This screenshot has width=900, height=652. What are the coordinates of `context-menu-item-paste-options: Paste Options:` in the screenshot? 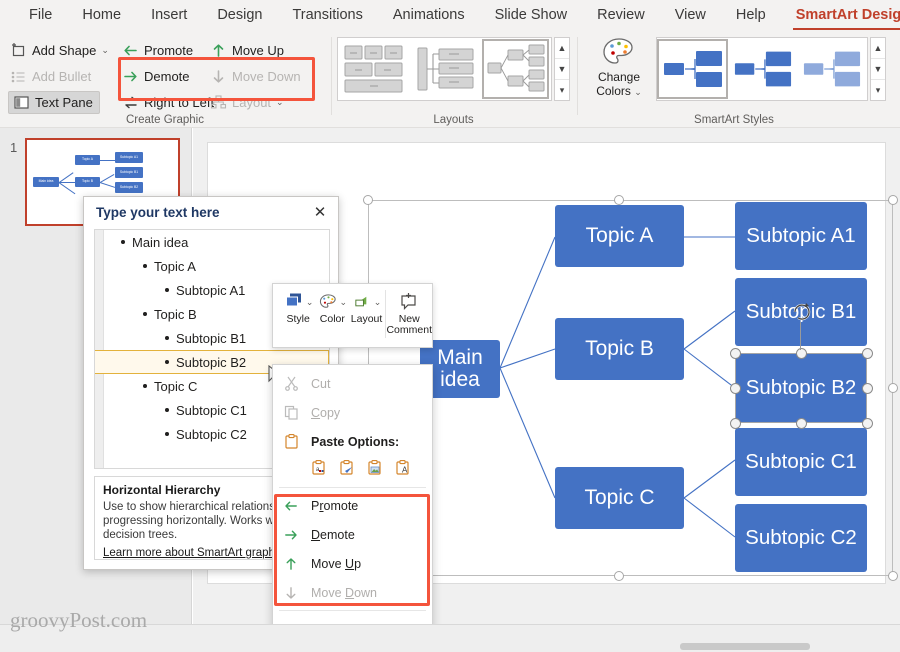 It's located at (352, 441).